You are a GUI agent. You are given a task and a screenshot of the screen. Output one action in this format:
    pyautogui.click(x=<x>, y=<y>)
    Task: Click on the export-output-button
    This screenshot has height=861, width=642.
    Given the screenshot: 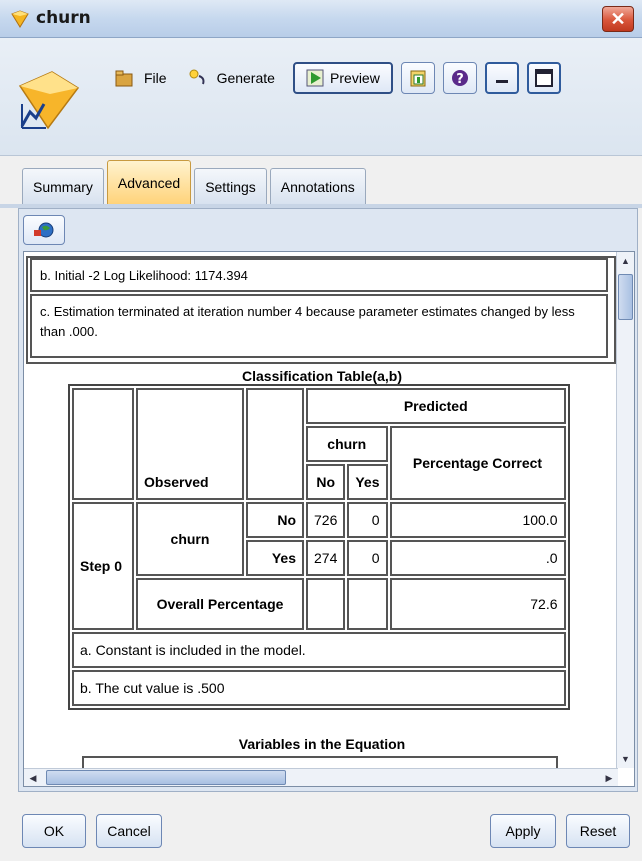 What is the action you would take?
    pyautogui.click(x=44, y=230)
    